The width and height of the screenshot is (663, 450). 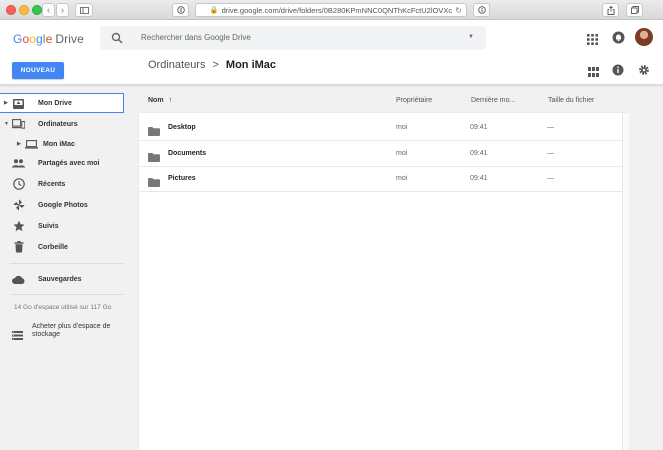 What do you see at coordinates (18, 124) in the screenshot?
I see `computers-icon` at bounding box center [18, 124].